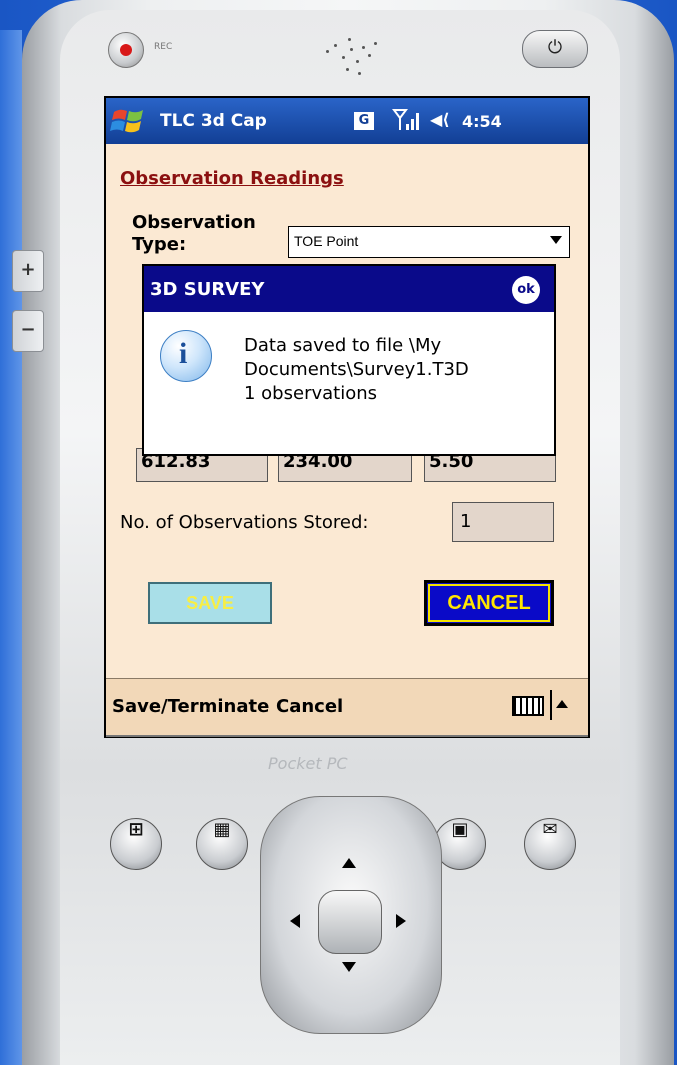 The width and height of the screenshot is (677, 1065). I want to click on observation-type-value: TOE Point, so click(326, 241).